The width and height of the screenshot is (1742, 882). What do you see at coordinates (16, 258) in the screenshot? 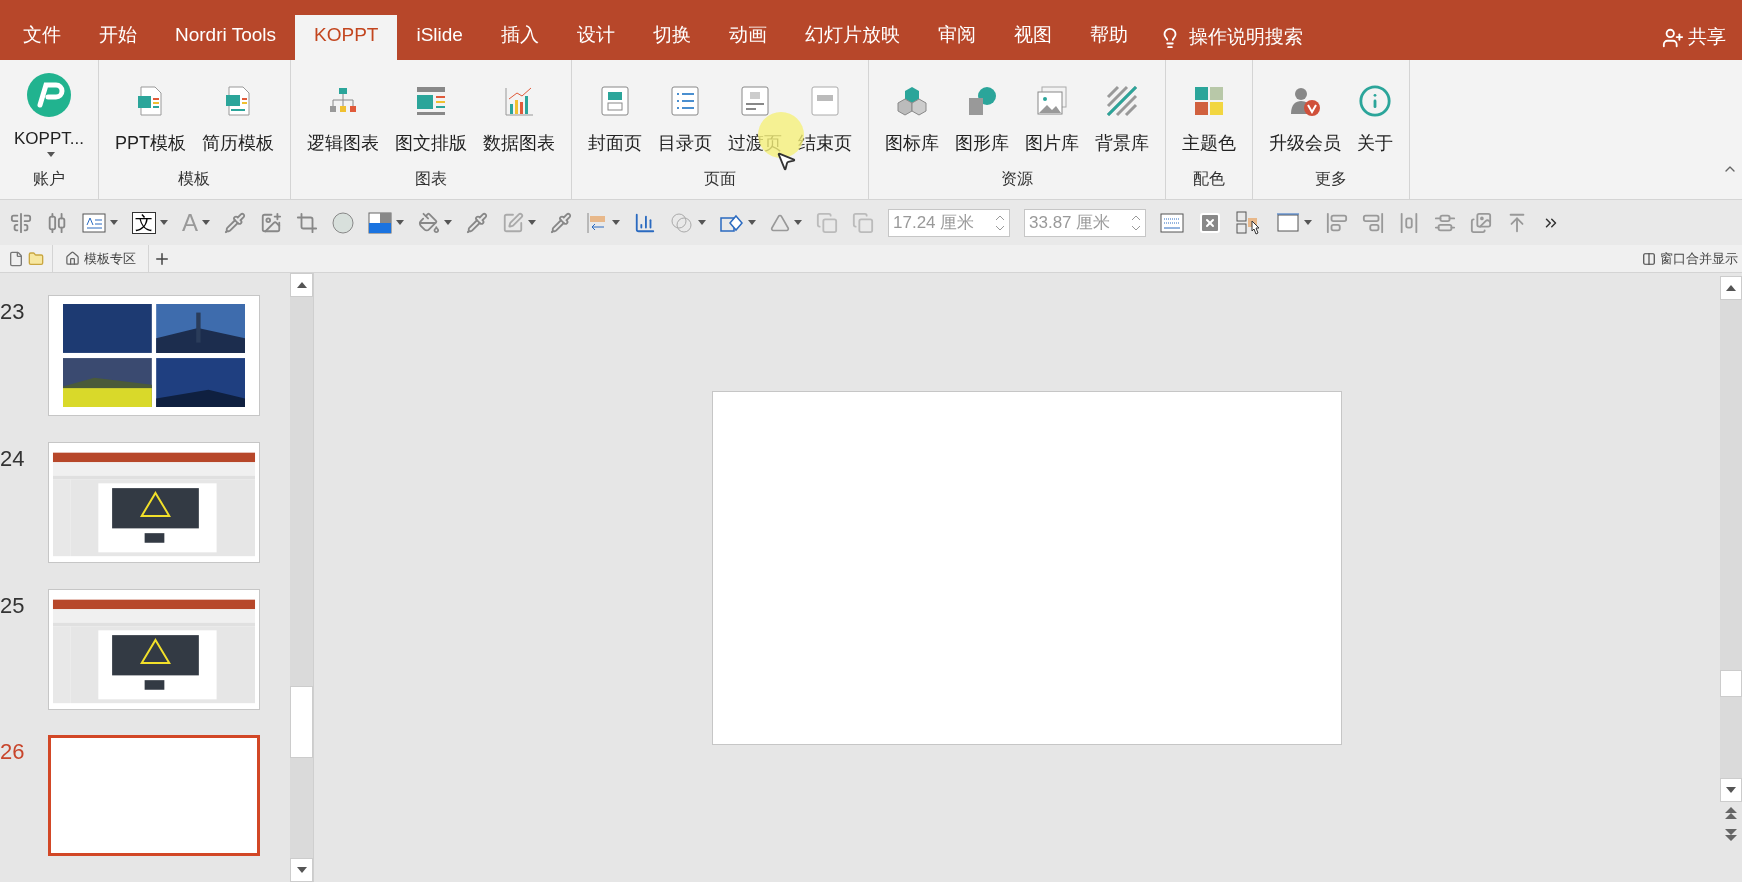
I see `new-file-icon` at bounding box center [16, 258].